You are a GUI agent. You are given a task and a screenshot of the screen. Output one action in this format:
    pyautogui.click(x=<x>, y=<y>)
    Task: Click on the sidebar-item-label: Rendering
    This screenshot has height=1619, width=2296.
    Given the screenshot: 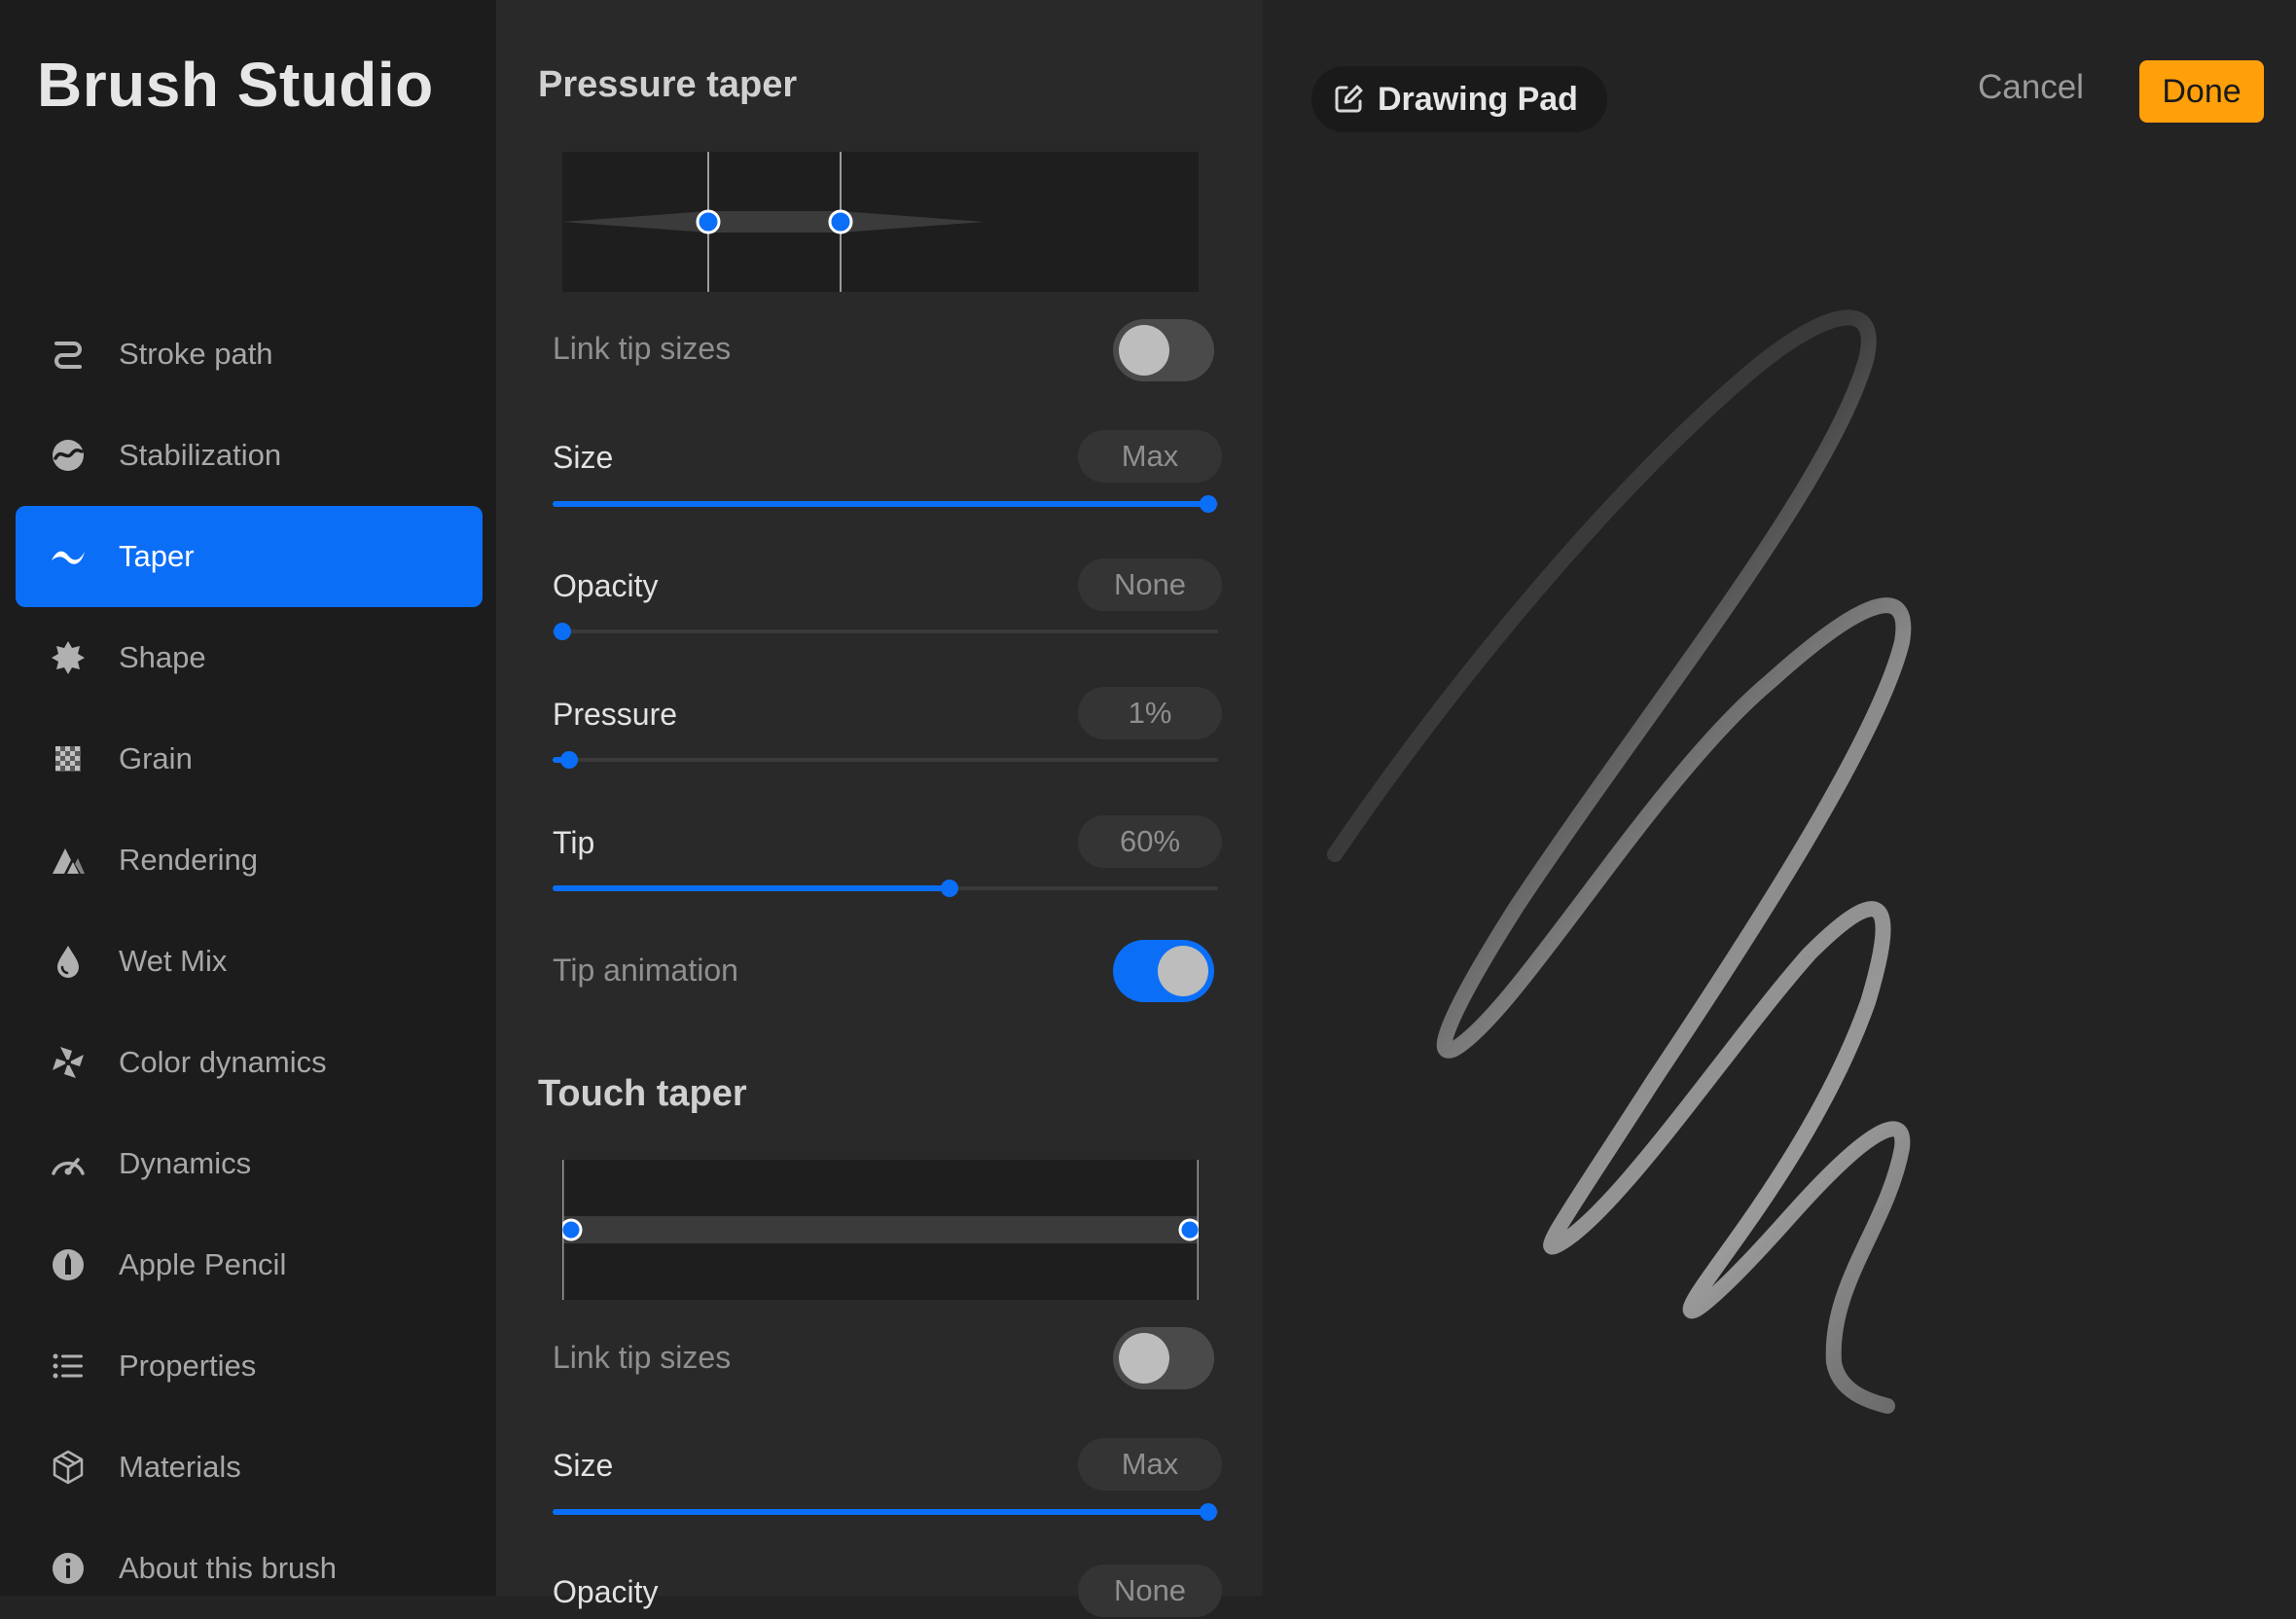 What is the action you would take?
    pyautogui.click(x=189, y=860)
    